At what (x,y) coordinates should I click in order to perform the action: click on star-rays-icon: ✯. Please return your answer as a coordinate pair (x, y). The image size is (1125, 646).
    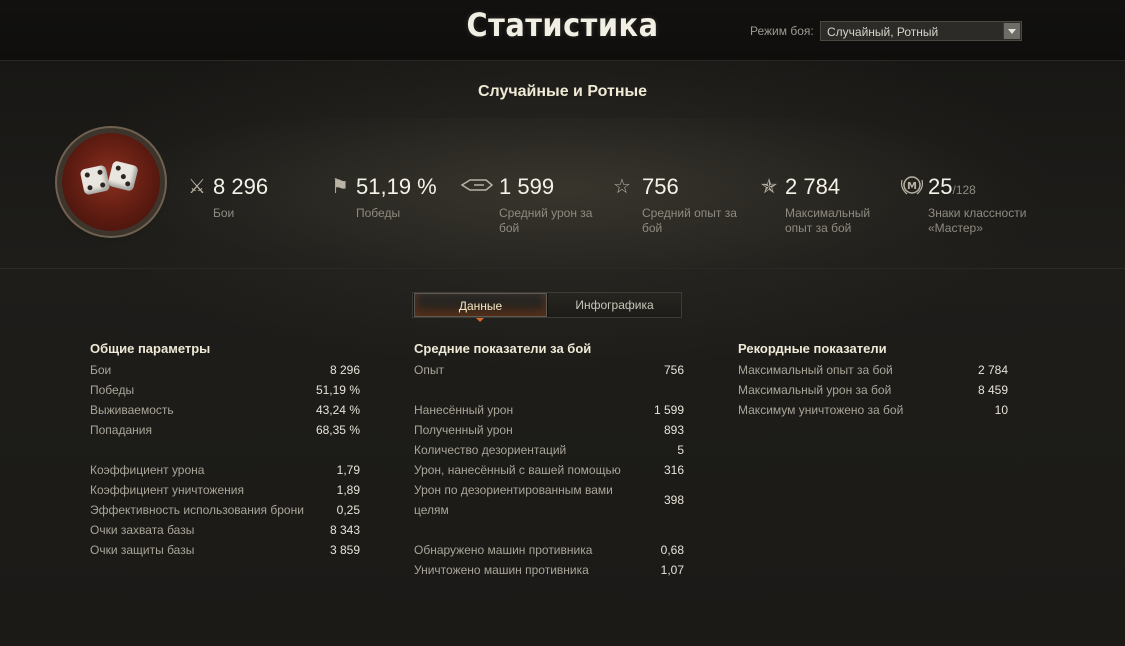
    Looking at the image, I should click on (769, 187).